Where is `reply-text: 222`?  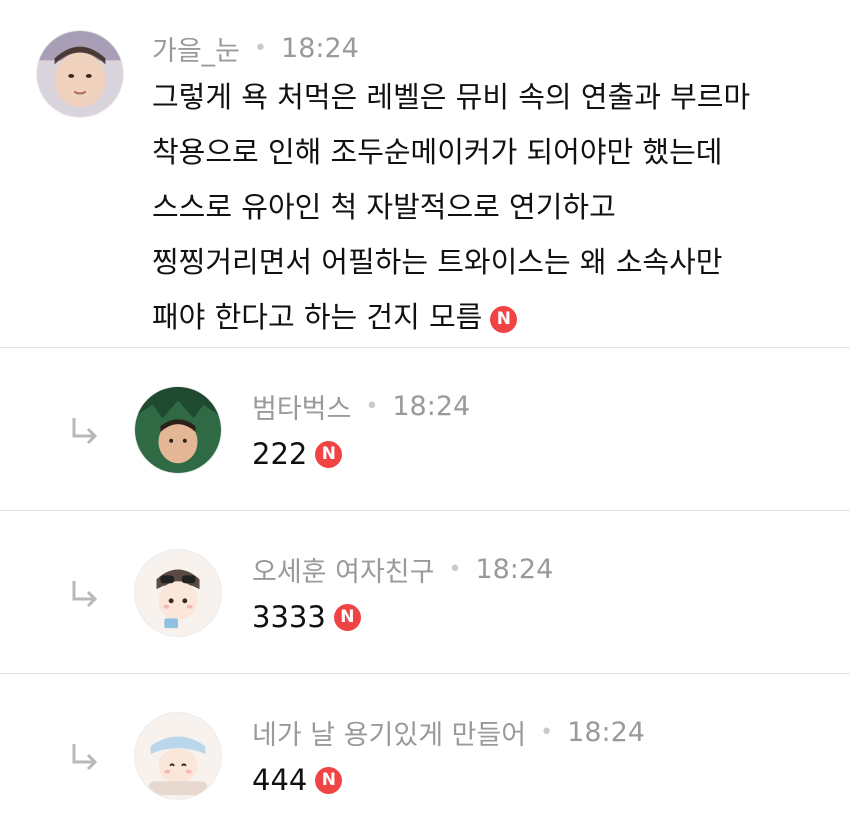
reply-text: 222 is located at coordinates (280, 454).